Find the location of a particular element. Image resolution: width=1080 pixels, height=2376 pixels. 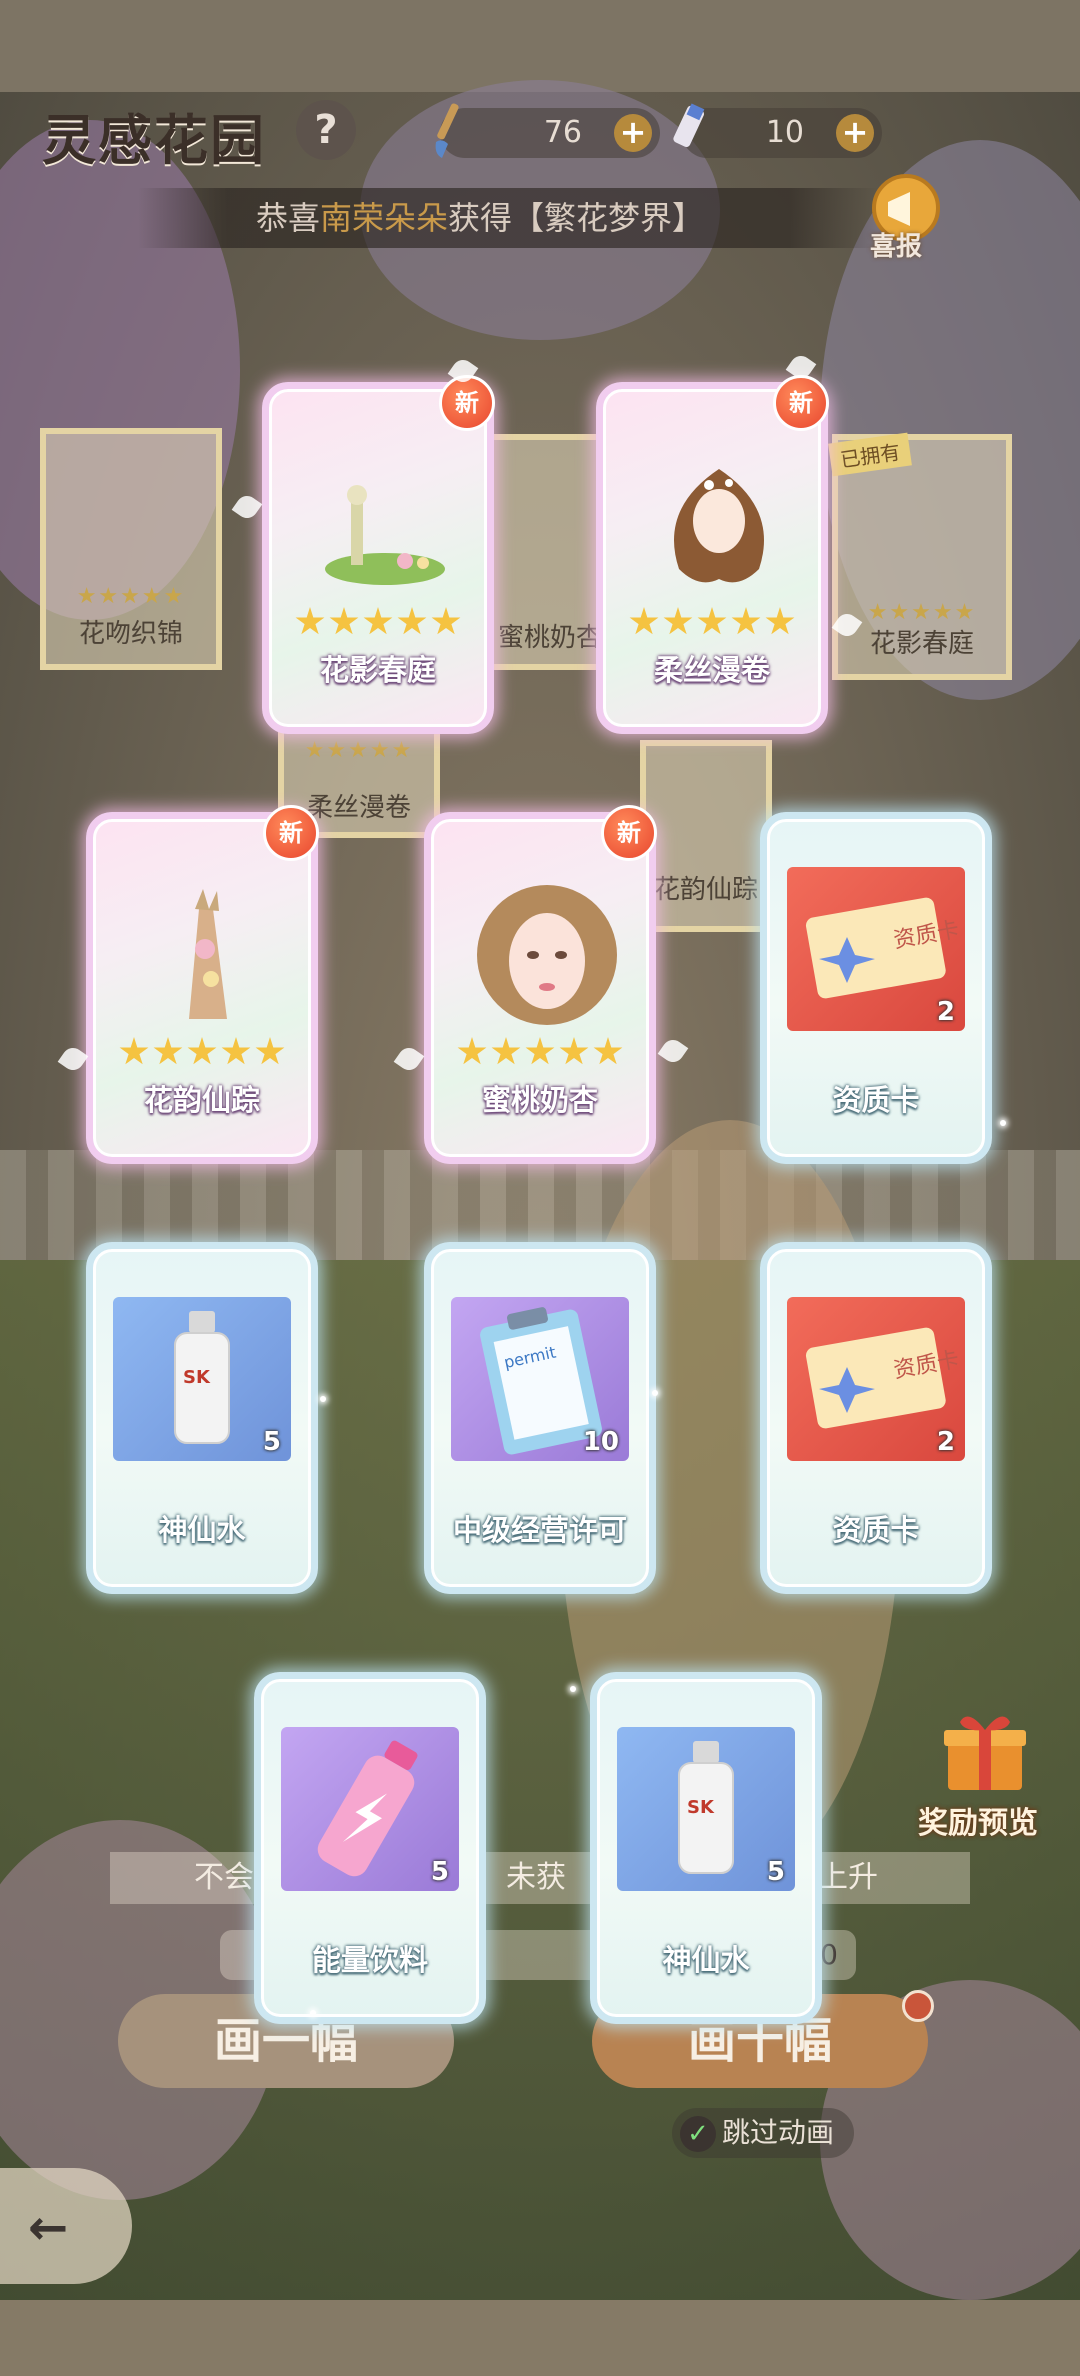

question-icon: ? is located at coordinates (326, 130).